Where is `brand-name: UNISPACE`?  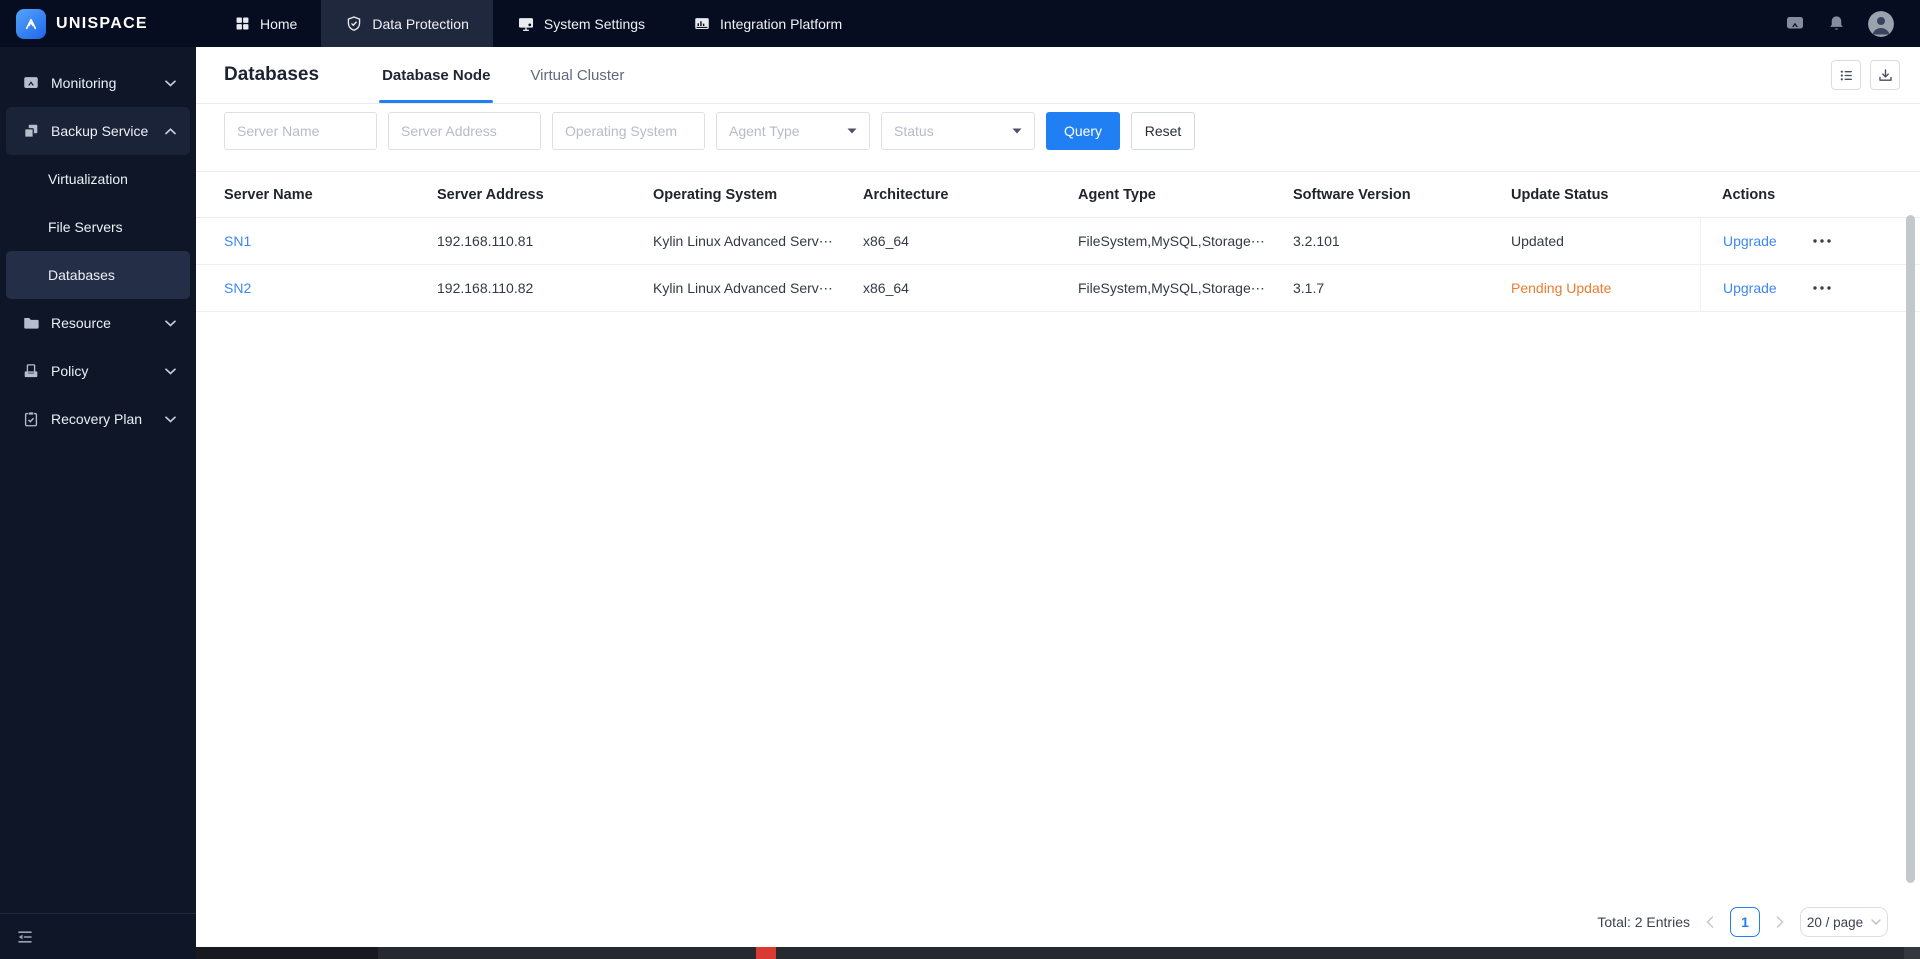
brand-name: UNISPACE is located at coordinates (102, 23).